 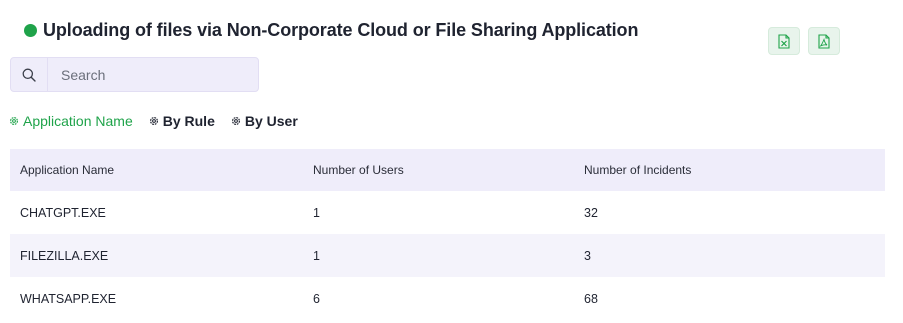 What do you see at coordinates (316, 298) in the screenshot?
I see `cell-number-of-users: 6` at bounding box center [316, 298].